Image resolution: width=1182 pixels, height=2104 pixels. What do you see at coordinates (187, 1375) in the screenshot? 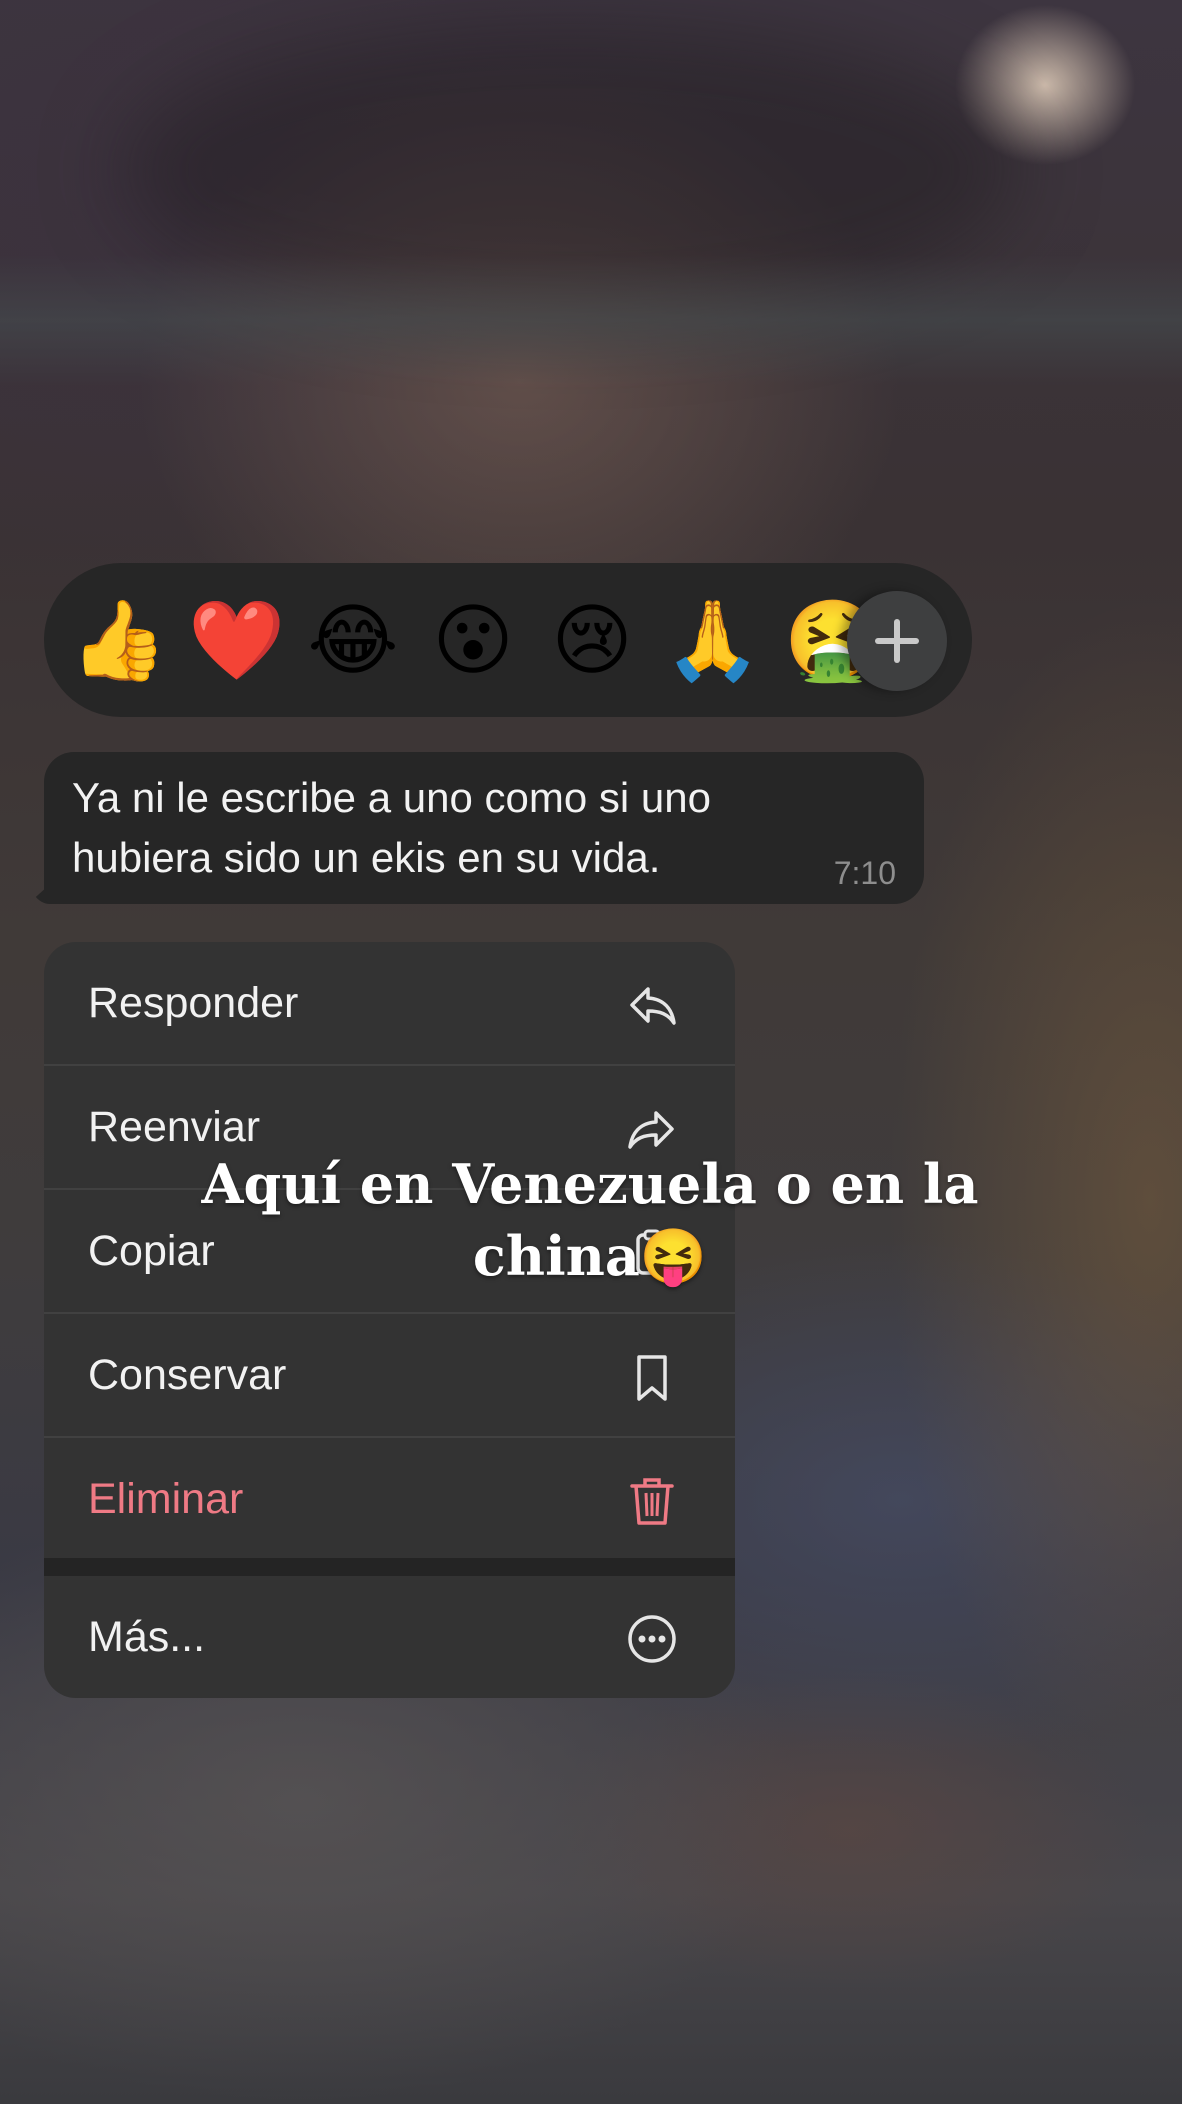
I see `menu-item-label: Conservar` at bounding box center [187, 1375].